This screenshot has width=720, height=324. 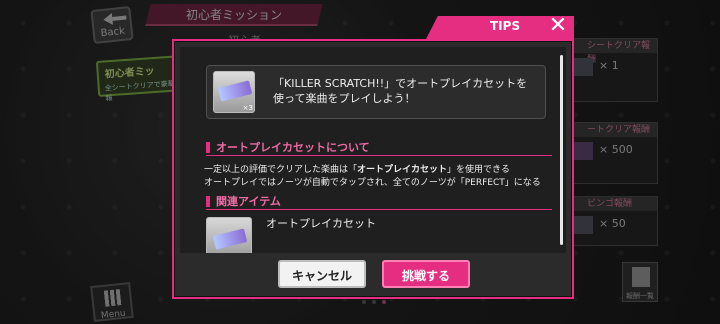 What do you see at coordinates (402, 170) in the screenshot?
I see `about-line-1-bold: オートプレイカセット` at bounding box center [402, 170].